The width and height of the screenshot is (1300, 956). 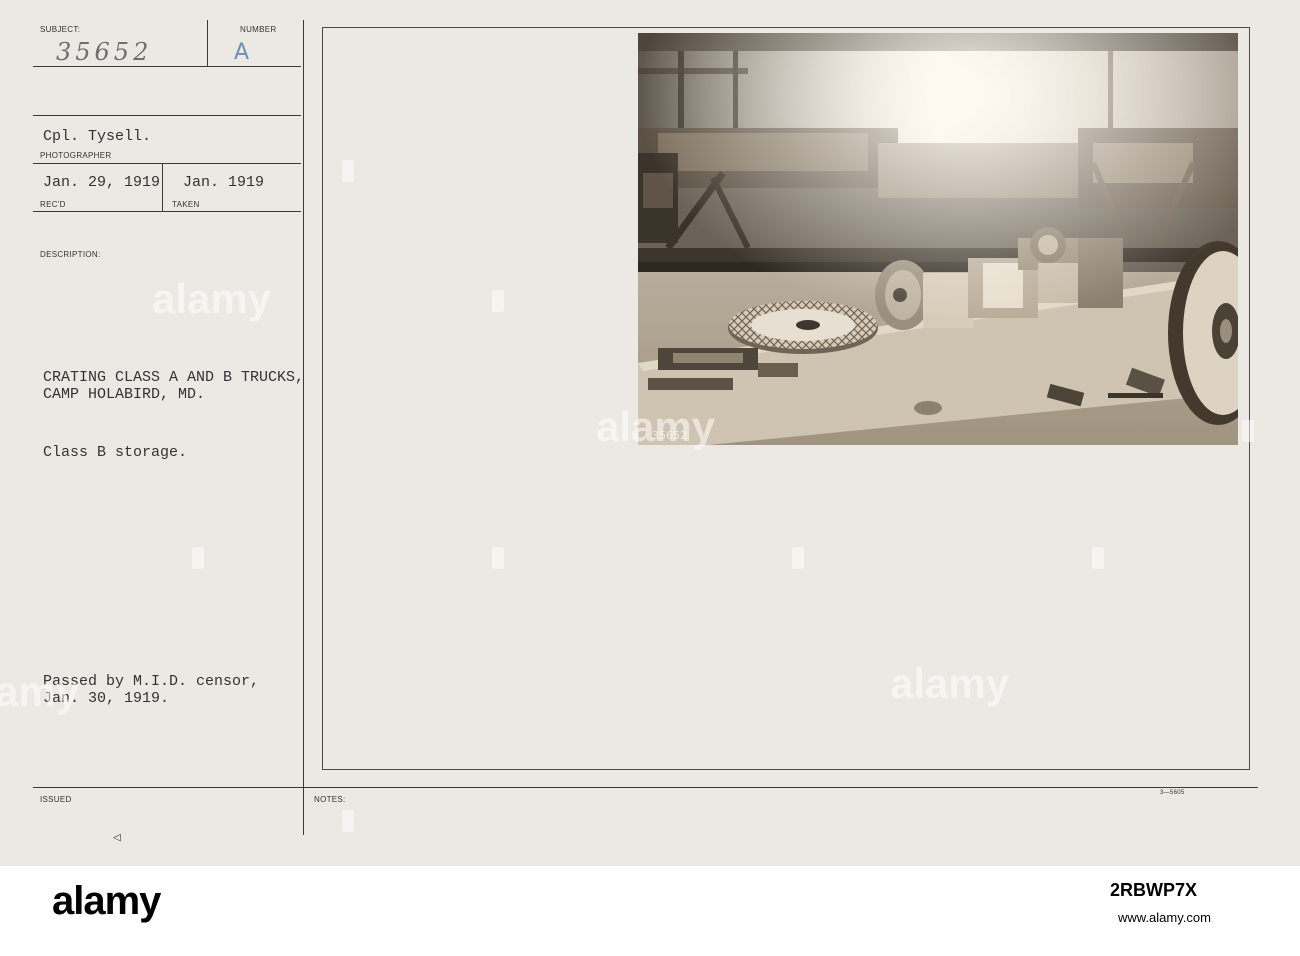 I want to click on description-line-1: CRATING CLASS A AND B TRUCKS,, so click(x=174, y=377).